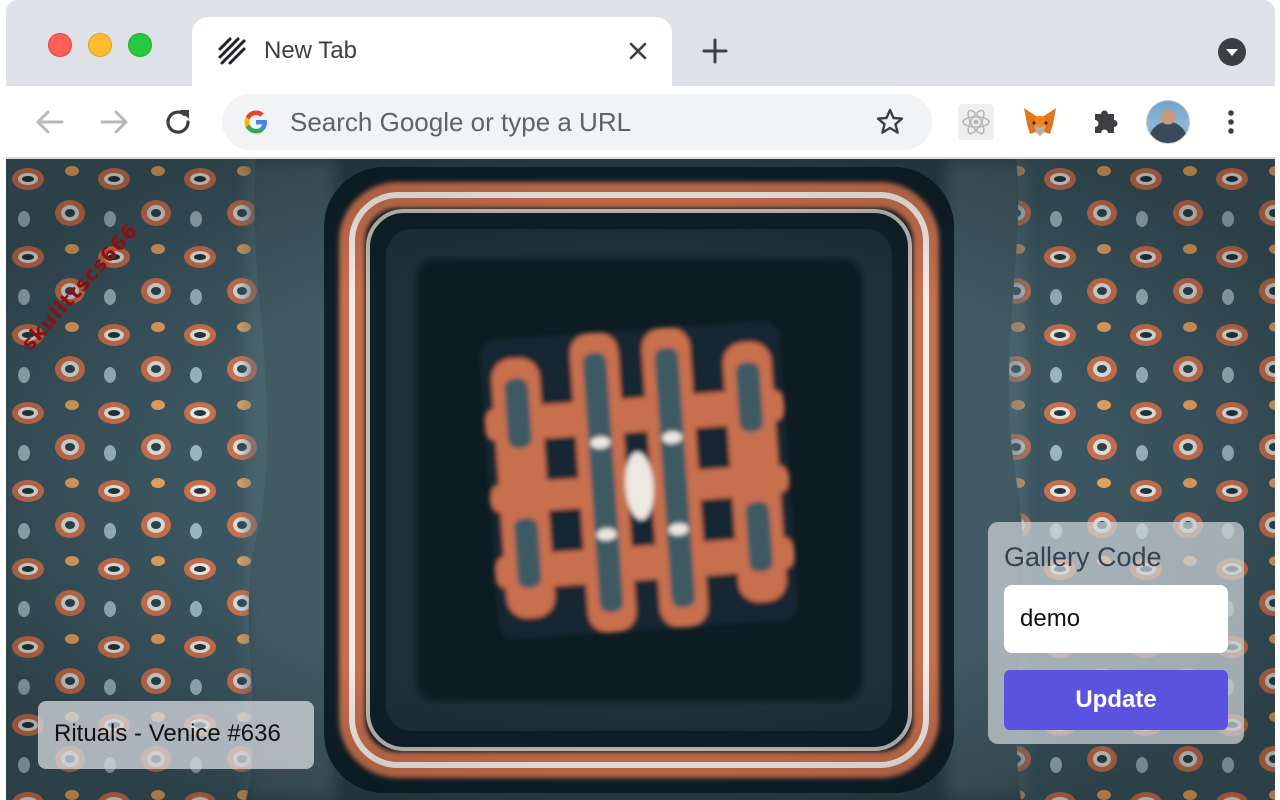 The image size is (1280, 800). Describe the element at coordinates (1231, 122) in the screenshot. I see `more-vertical-icon` at that location.